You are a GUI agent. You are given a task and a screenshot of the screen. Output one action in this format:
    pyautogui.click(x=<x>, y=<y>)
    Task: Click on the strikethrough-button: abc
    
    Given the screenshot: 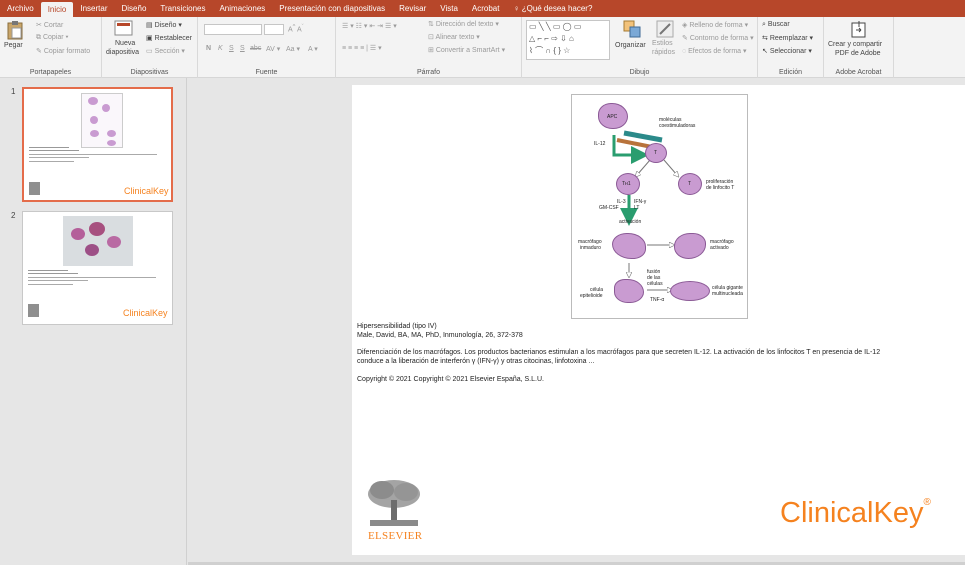 What is the action you would take?
    pyautogui.click(x=255, y=48)
    